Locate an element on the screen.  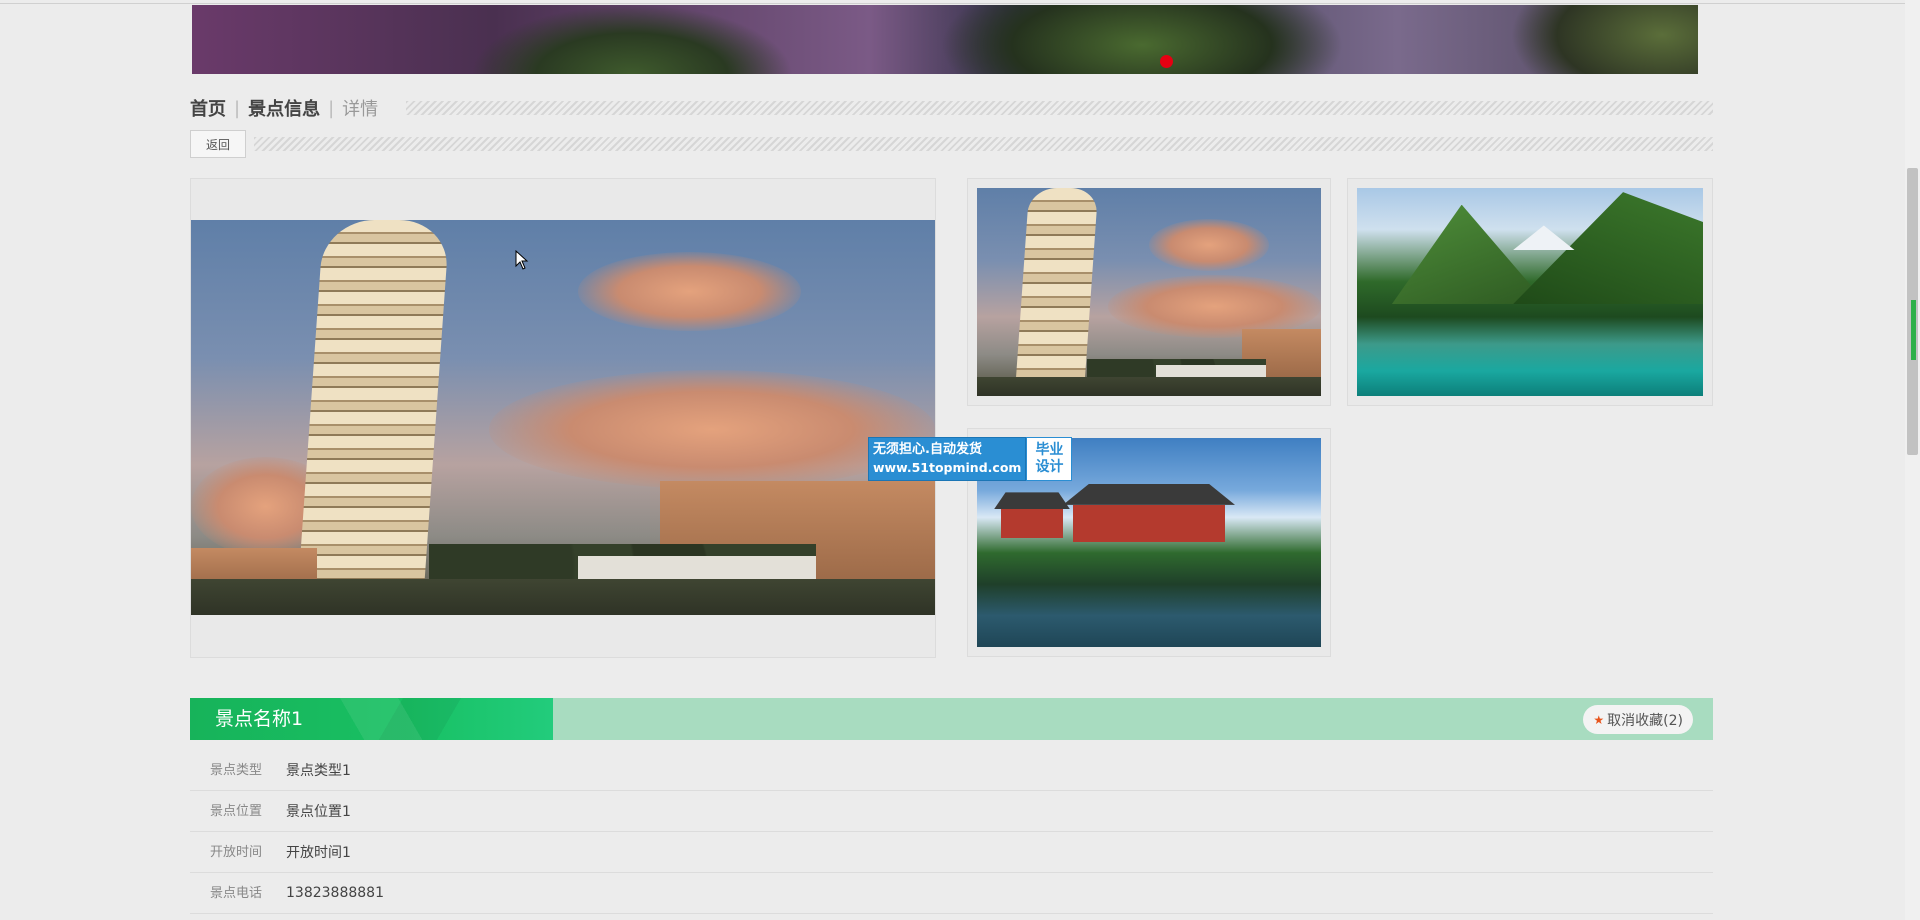
info-row-phone: 景点电话 13823888881 is located at coordinates (951, 893).